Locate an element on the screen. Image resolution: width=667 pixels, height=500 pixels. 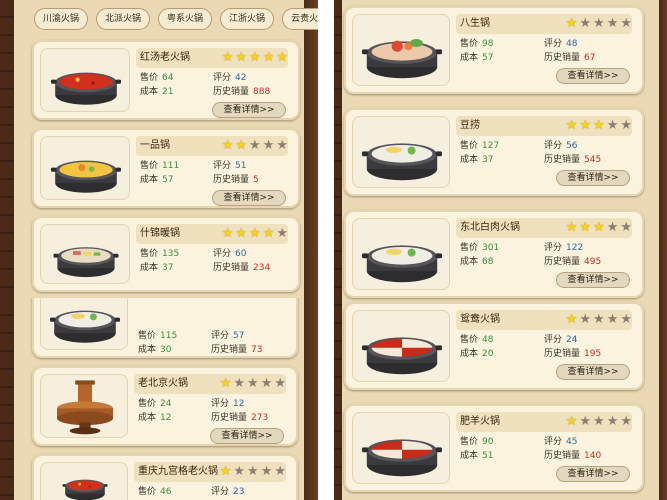
cost-value: 37 is located at coordinates (168, 268).